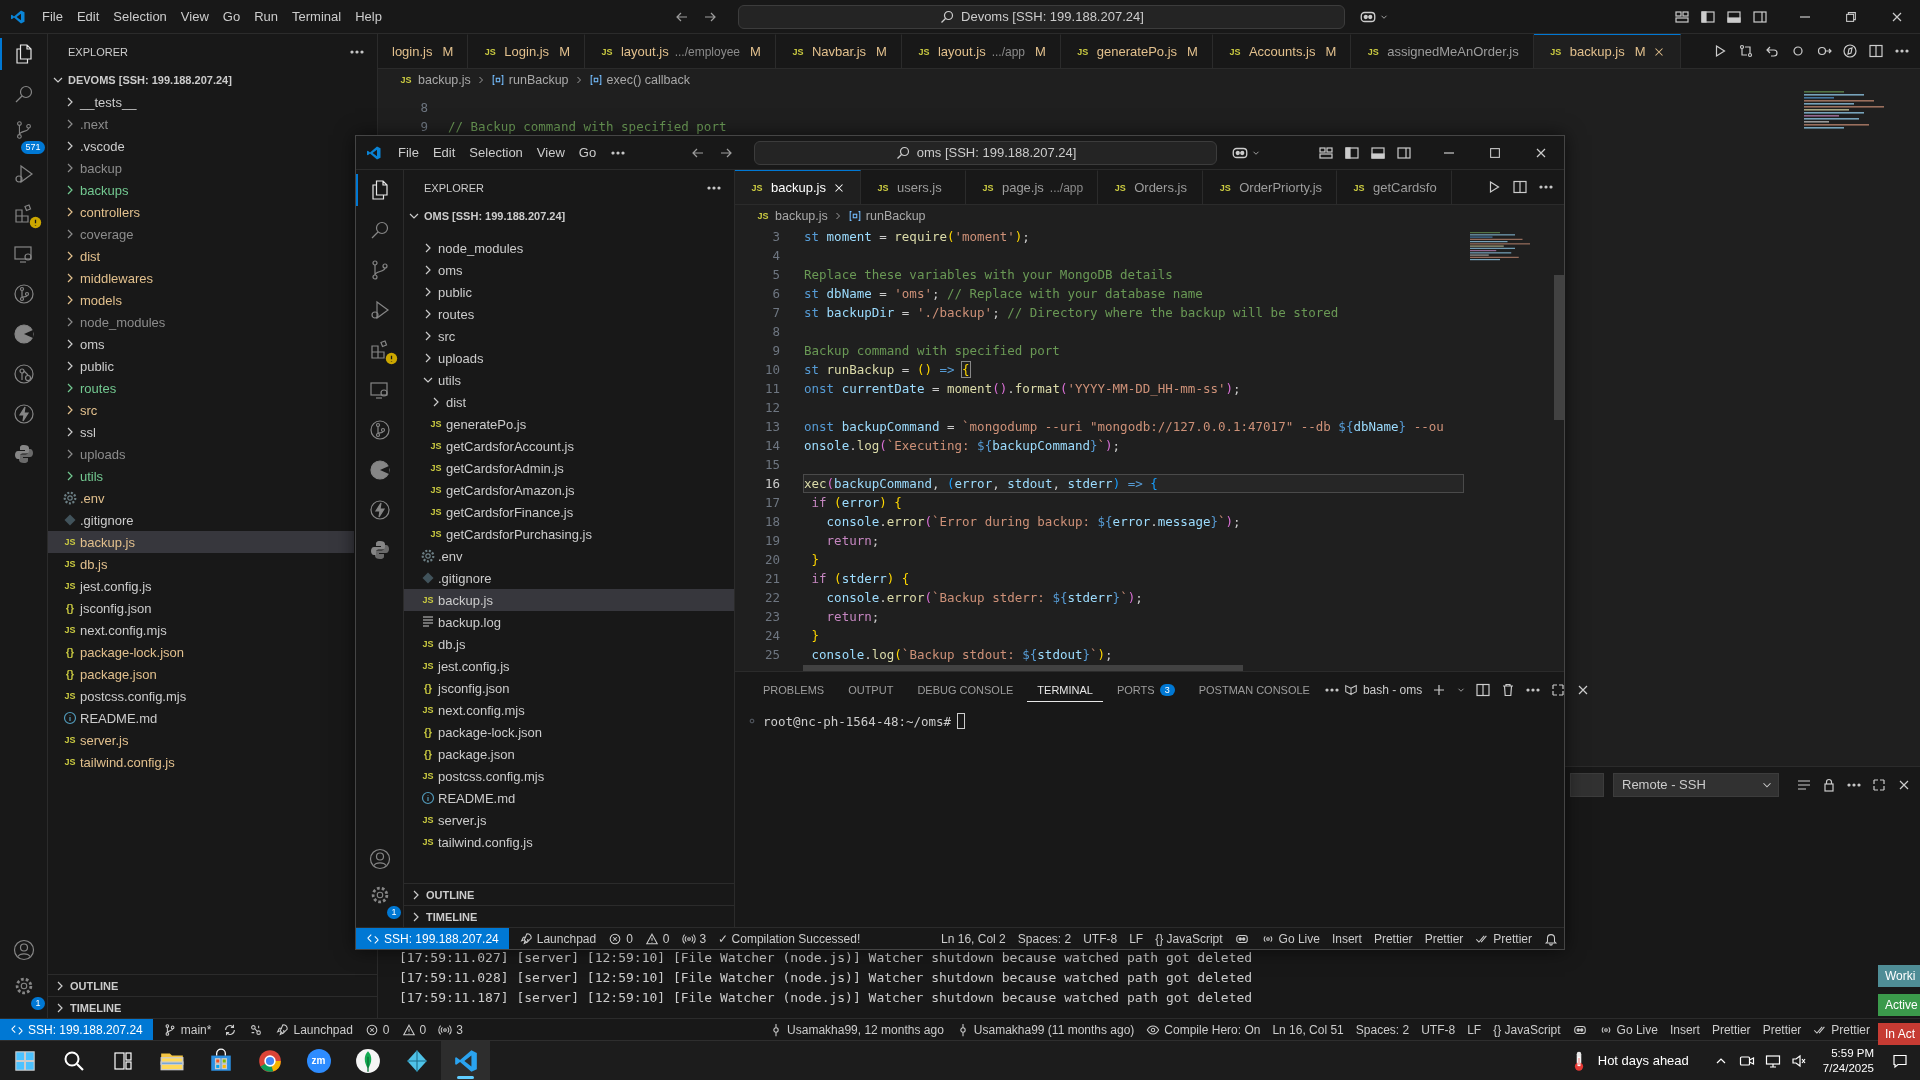  What do you see at coordinates (266, 16) in the screenshot?
I see `menu-item: Run` at bounding box center [266, 16].